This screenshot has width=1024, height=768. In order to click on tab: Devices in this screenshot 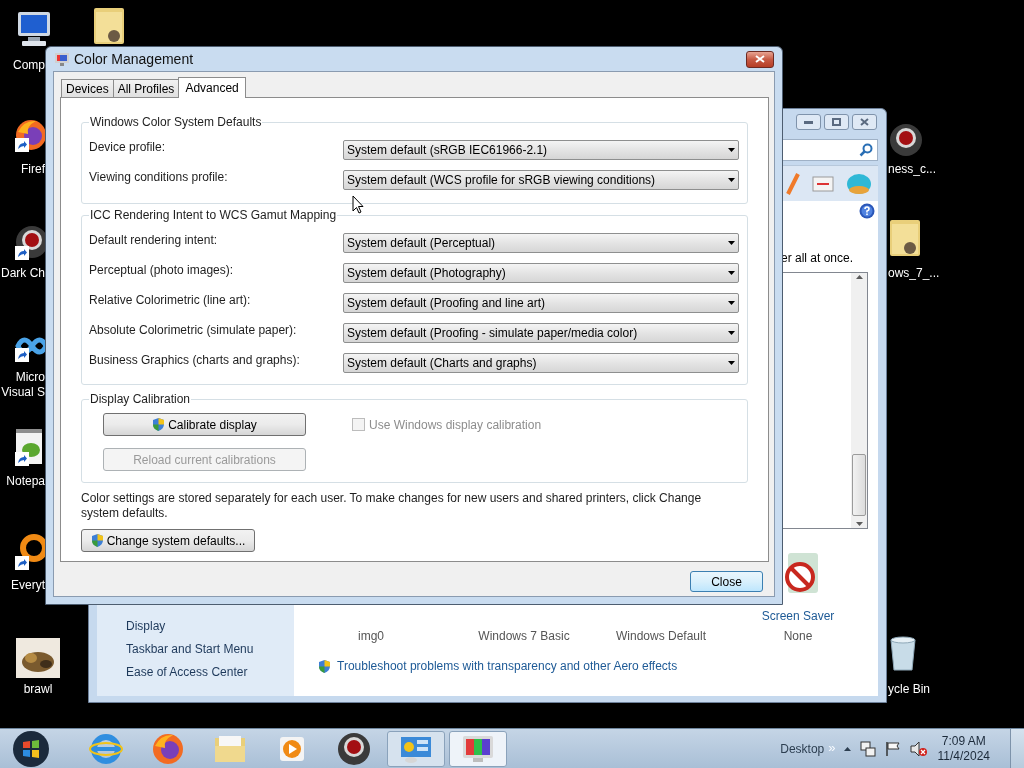, I will do `click(87, 88)`.